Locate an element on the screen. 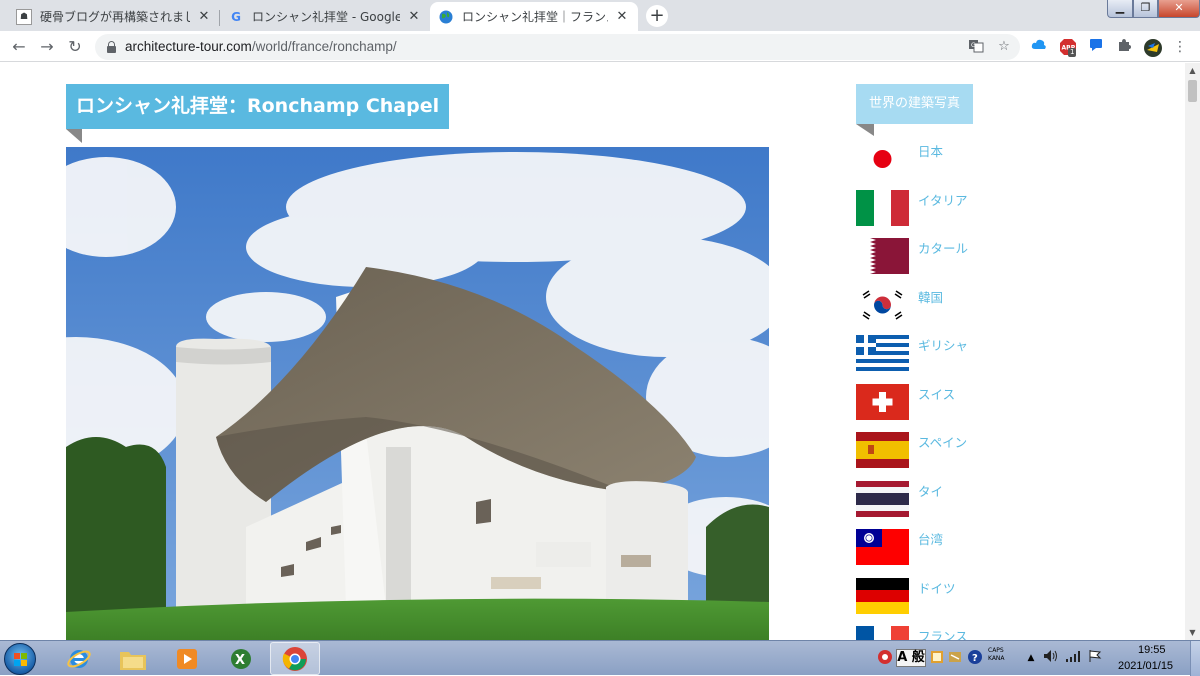 The width and height of the screenshot is (1200, 676). japan-flag-icon is located at coordinates (882, 159).